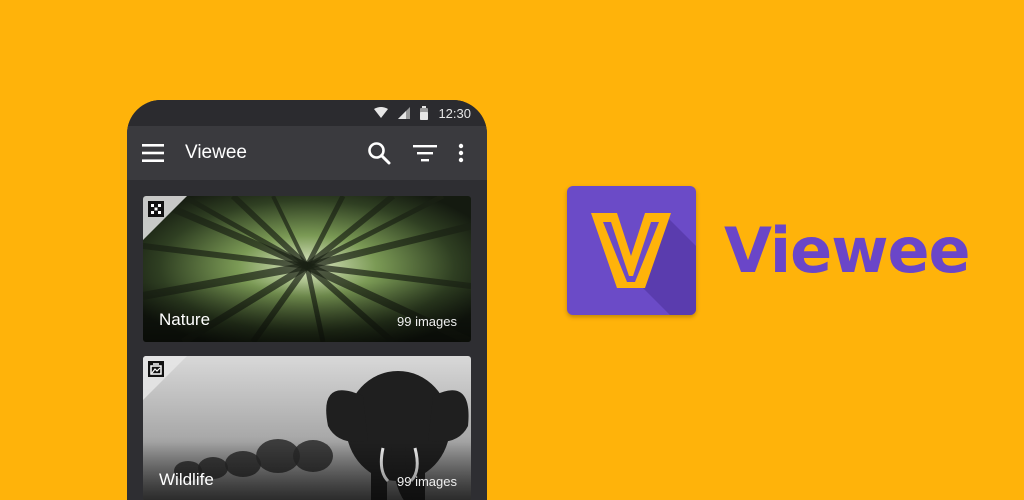 This screenshot has height=500, width=1024. I want to click on album-card-nature: Nature 99 images, so click(307, 269).